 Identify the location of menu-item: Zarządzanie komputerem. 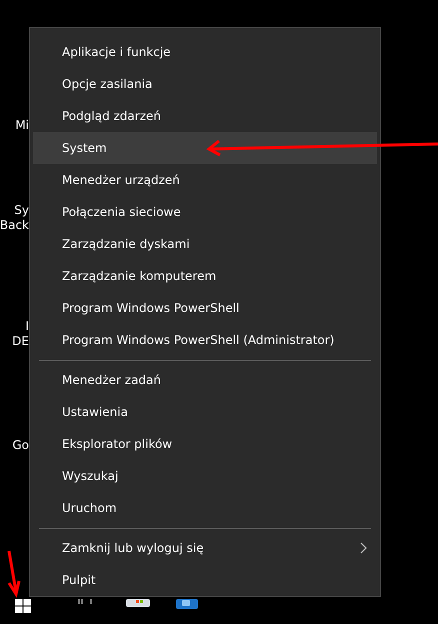
(205, 276).